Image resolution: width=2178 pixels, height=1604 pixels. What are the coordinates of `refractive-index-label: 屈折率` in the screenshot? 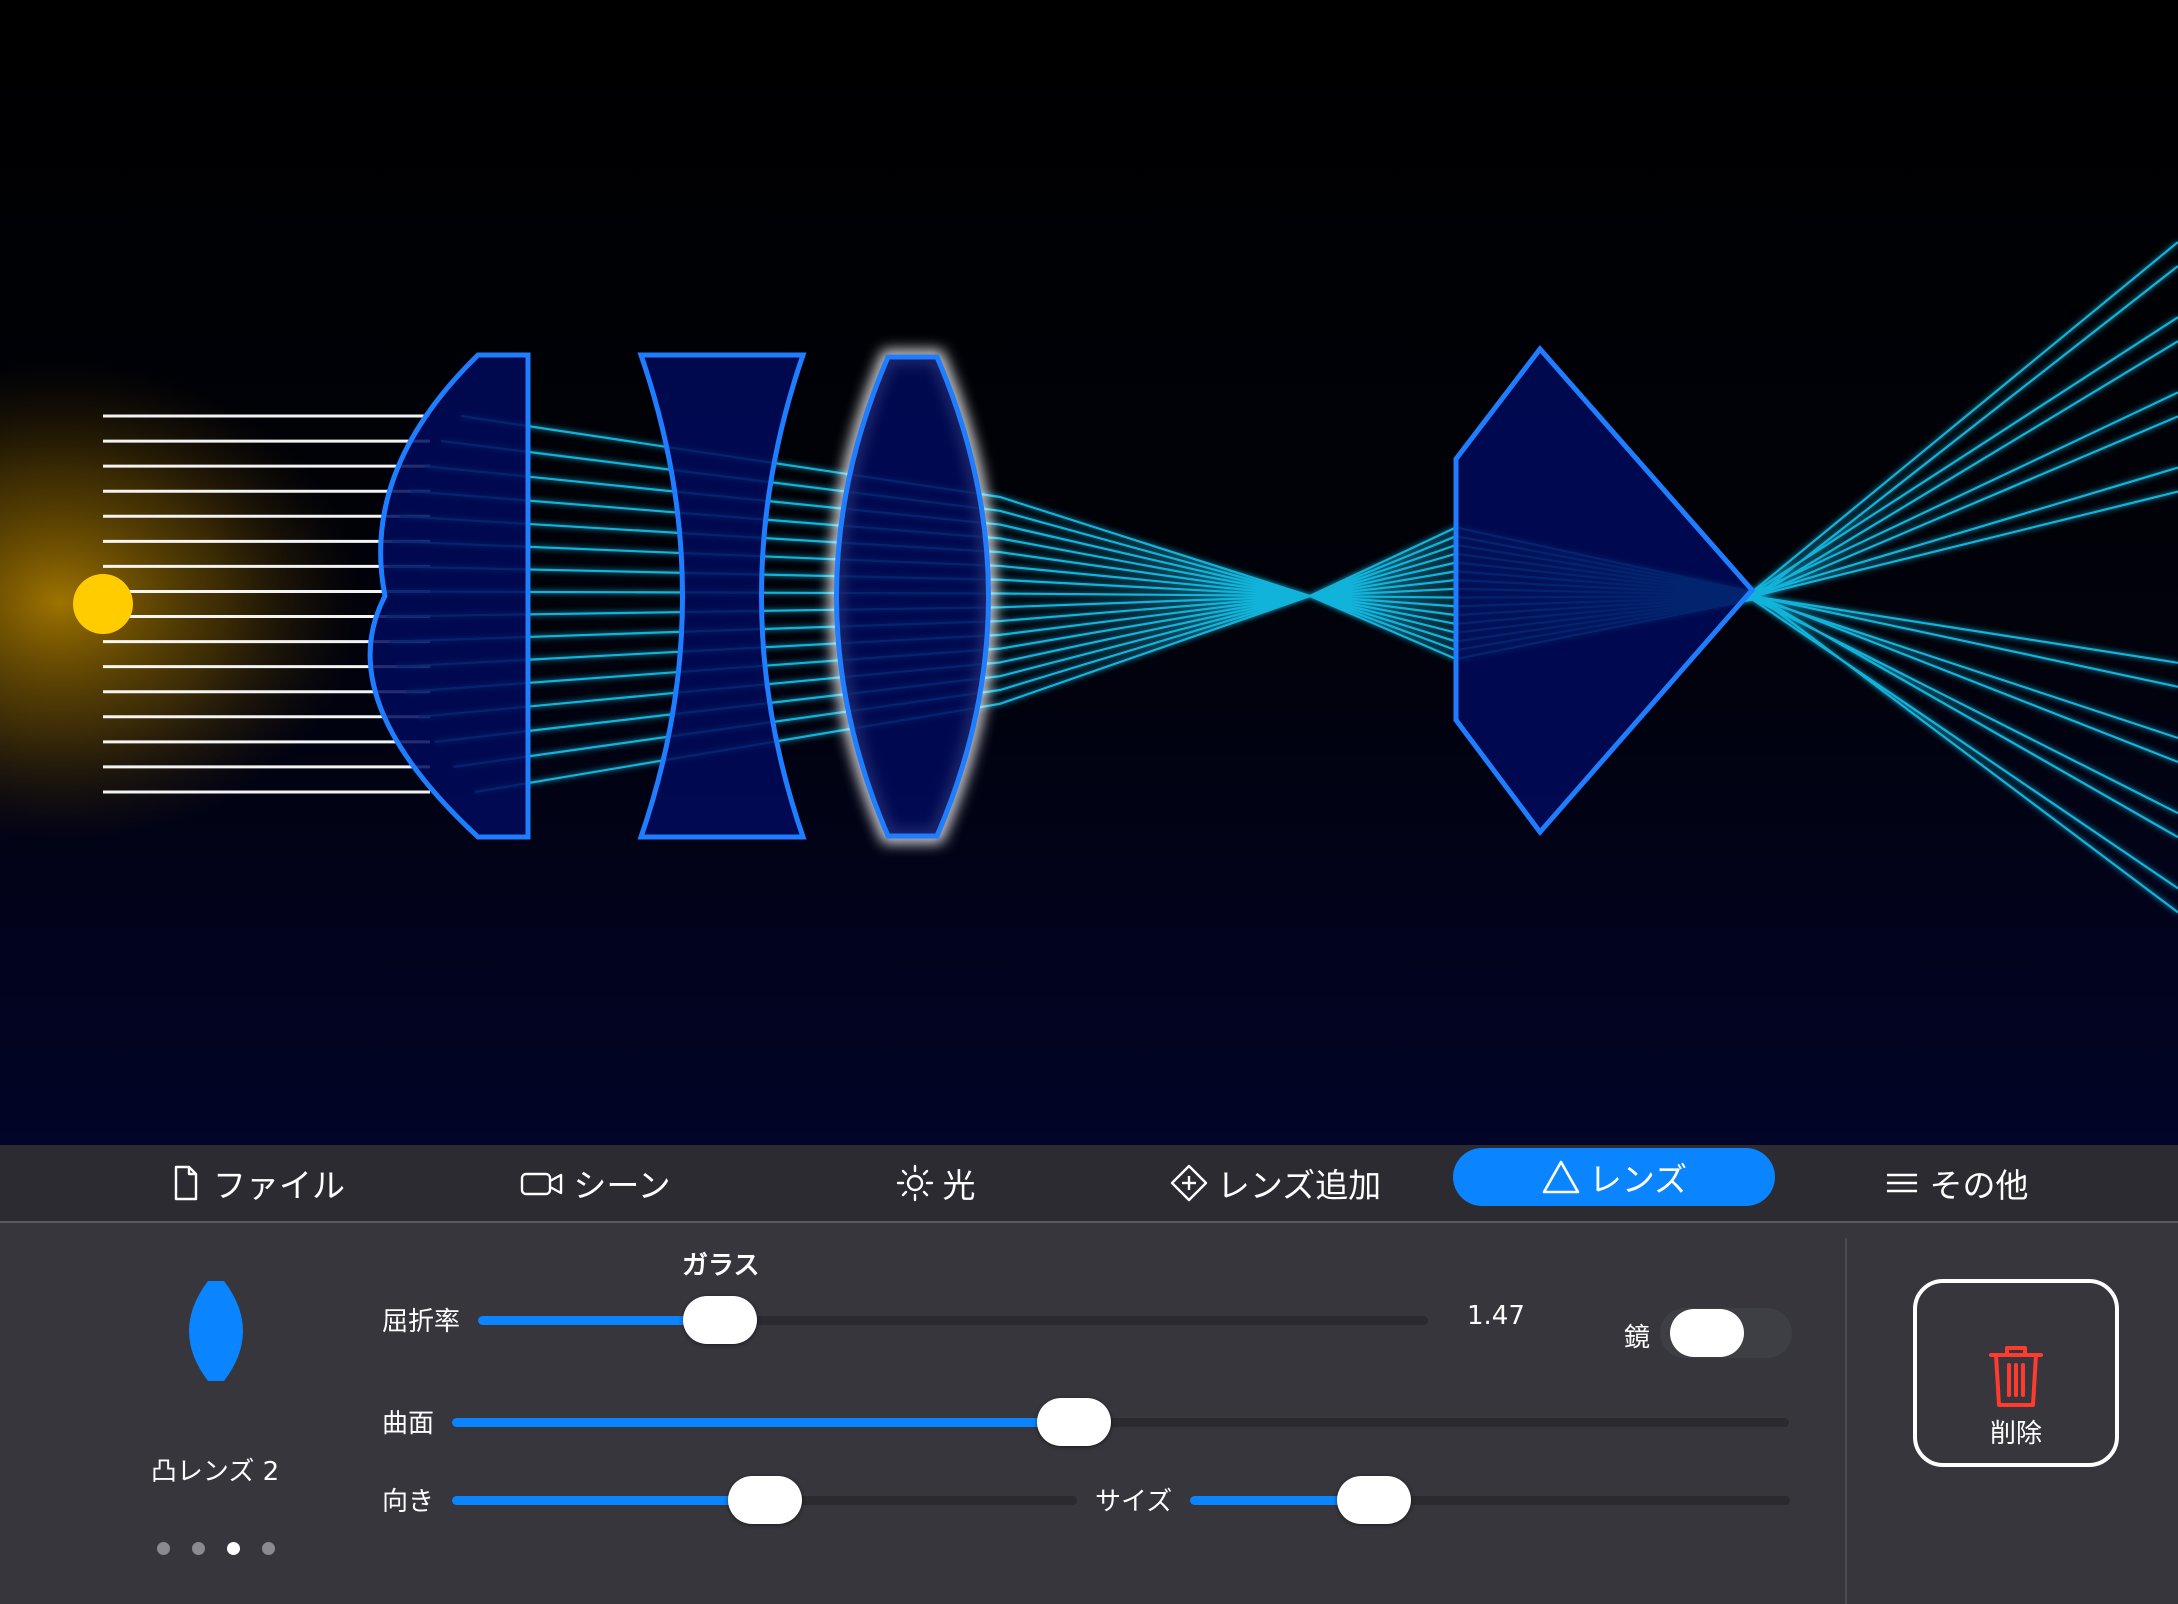 It's located at (421, 1322).